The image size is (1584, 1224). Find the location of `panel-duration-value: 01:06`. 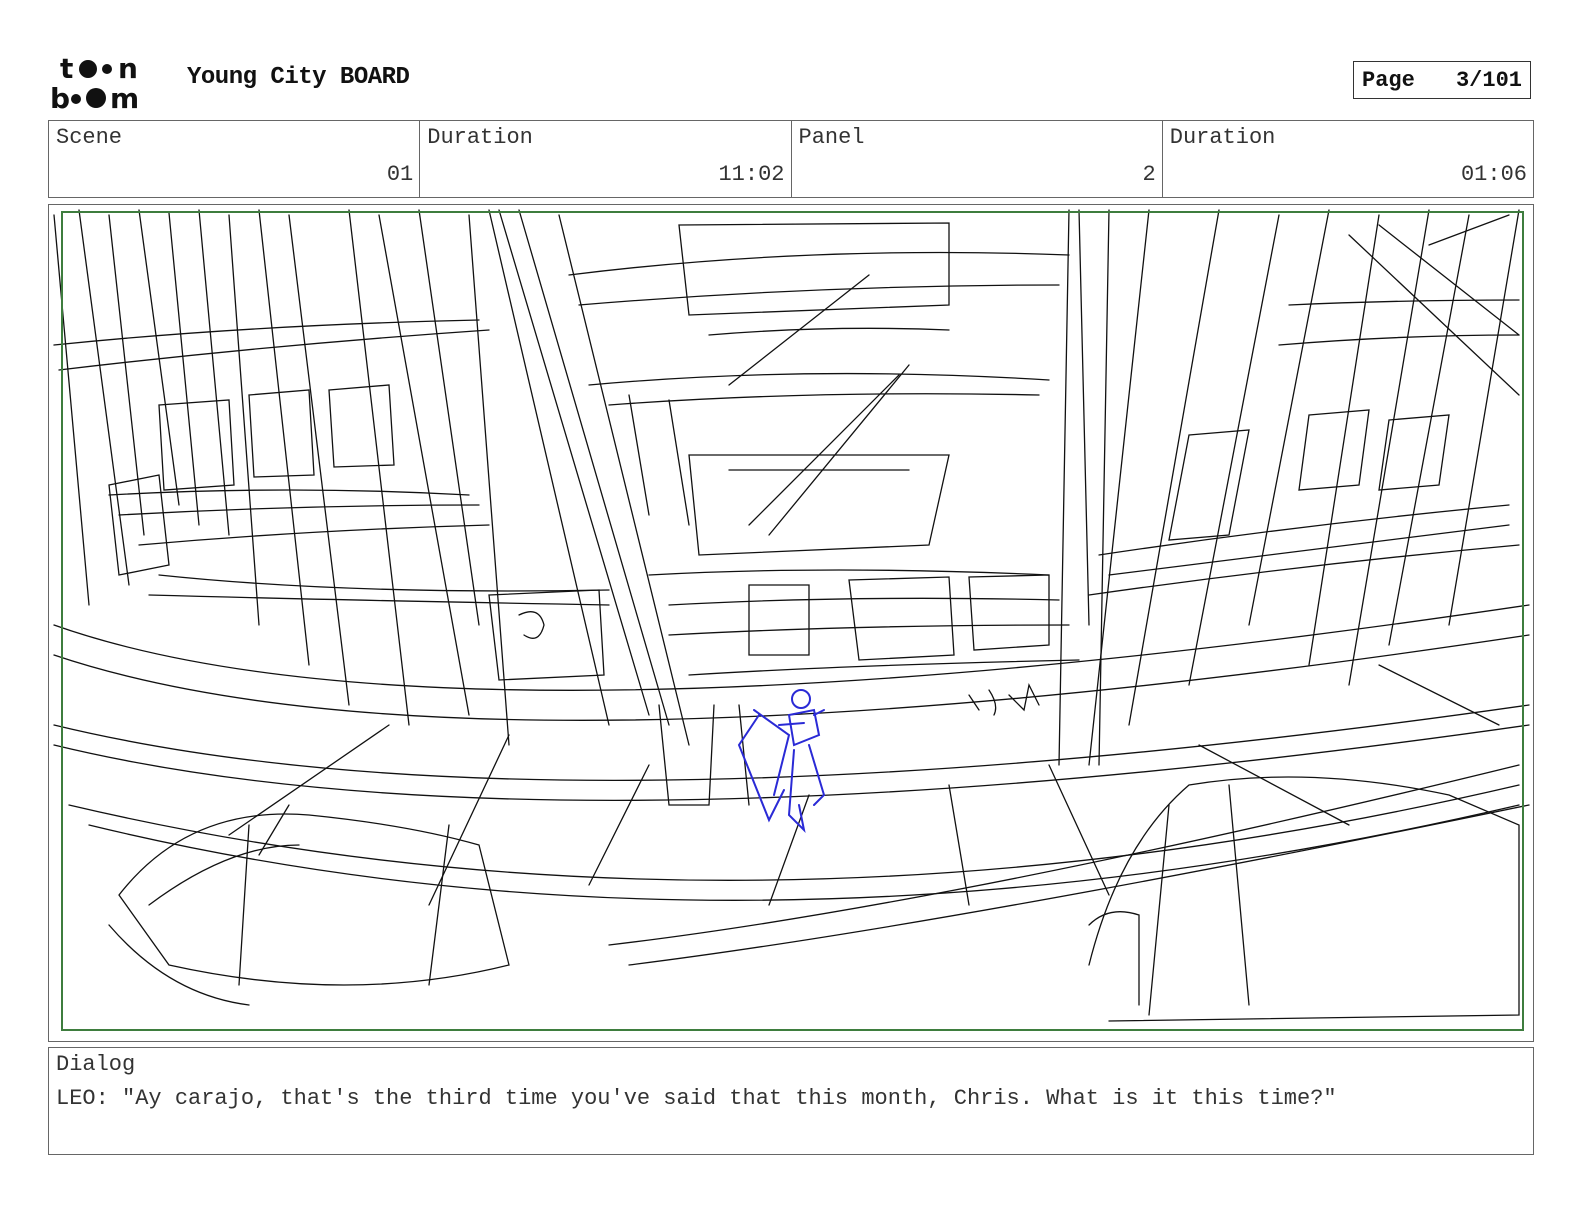

panel-duration-value: 01:06 is located at coordinates (1493, 174).